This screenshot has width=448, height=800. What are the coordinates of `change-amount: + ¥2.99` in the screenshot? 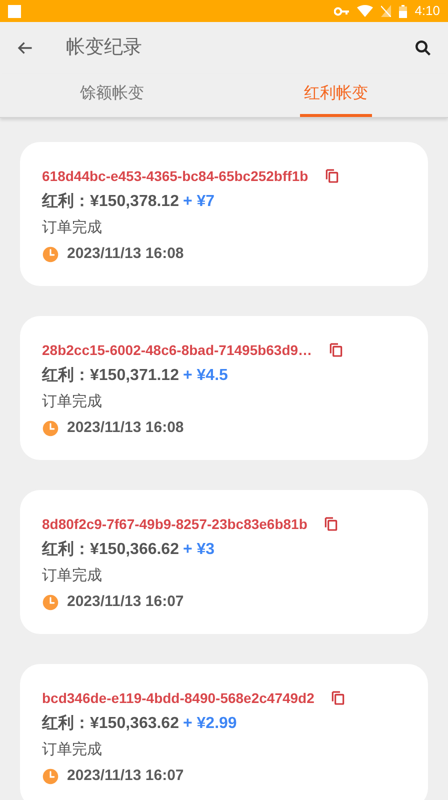 It's located at (209, 724).